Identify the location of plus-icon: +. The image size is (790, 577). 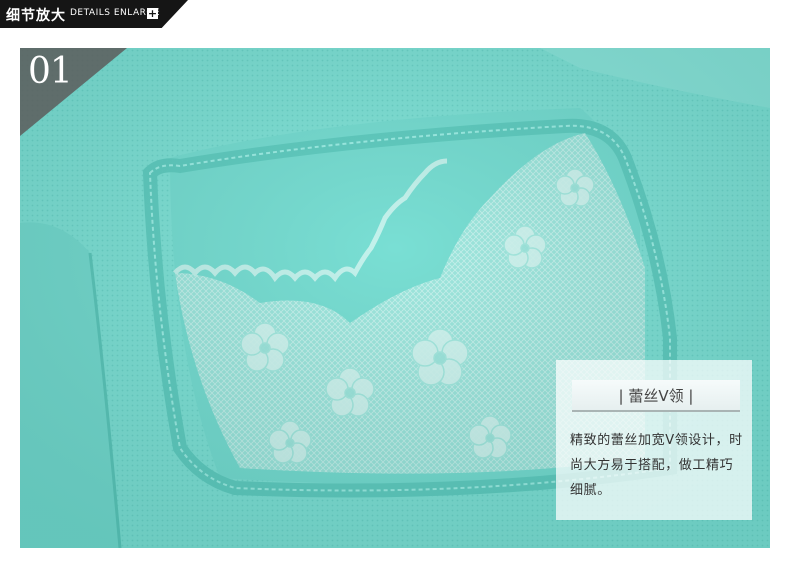
(152, 13).